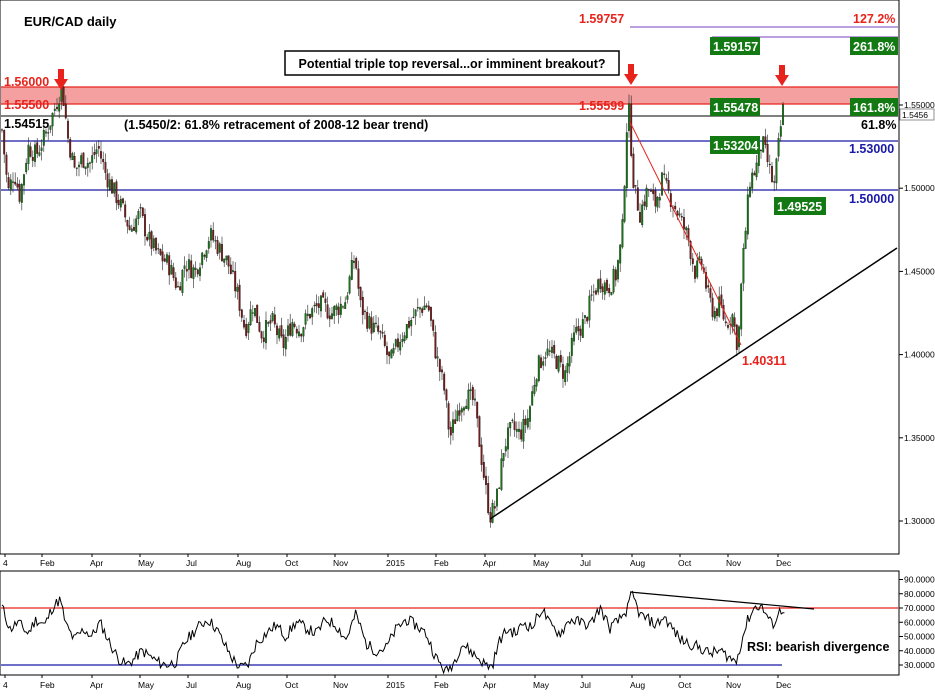 This screenshot has height=698, width=935. Describe the element at coordinates (735, 146) in the screenshot. I see `swing-label-nov-high: 1.53204` at that location.